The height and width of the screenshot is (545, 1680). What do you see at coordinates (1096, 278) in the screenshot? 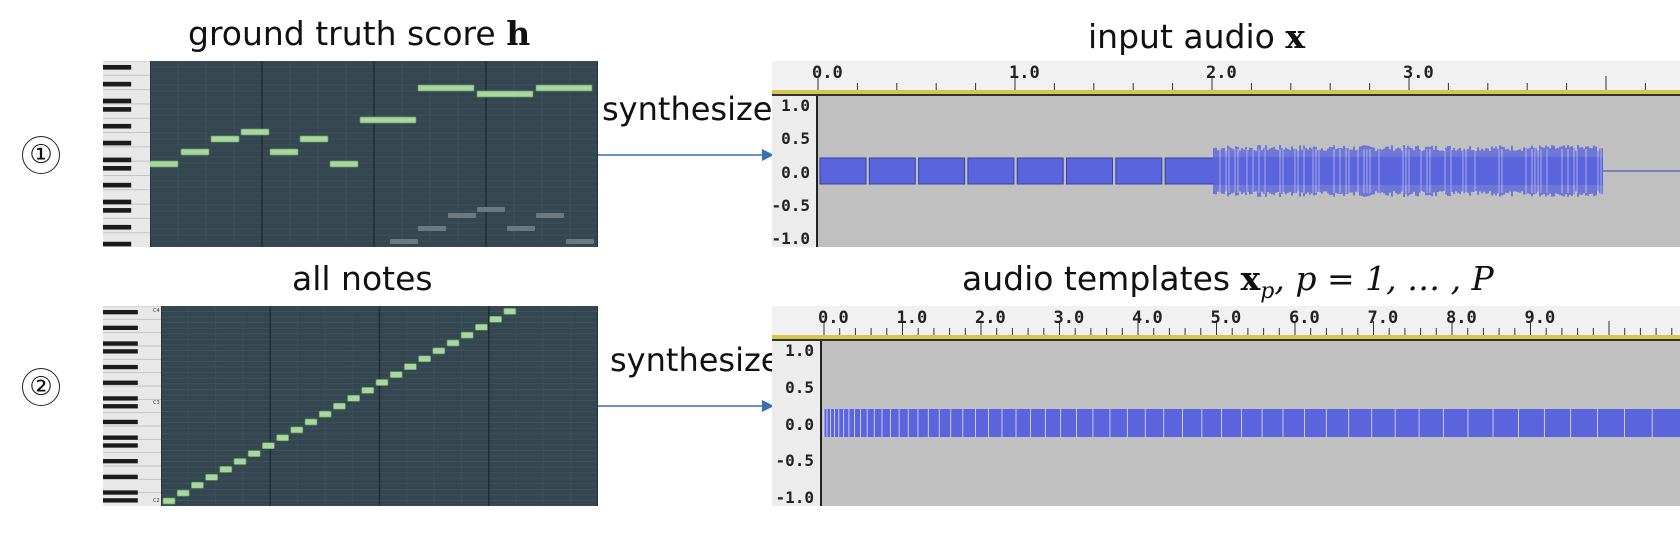
I see `audio-title-2-text: audio templates` at bounding box center [1096, 278].